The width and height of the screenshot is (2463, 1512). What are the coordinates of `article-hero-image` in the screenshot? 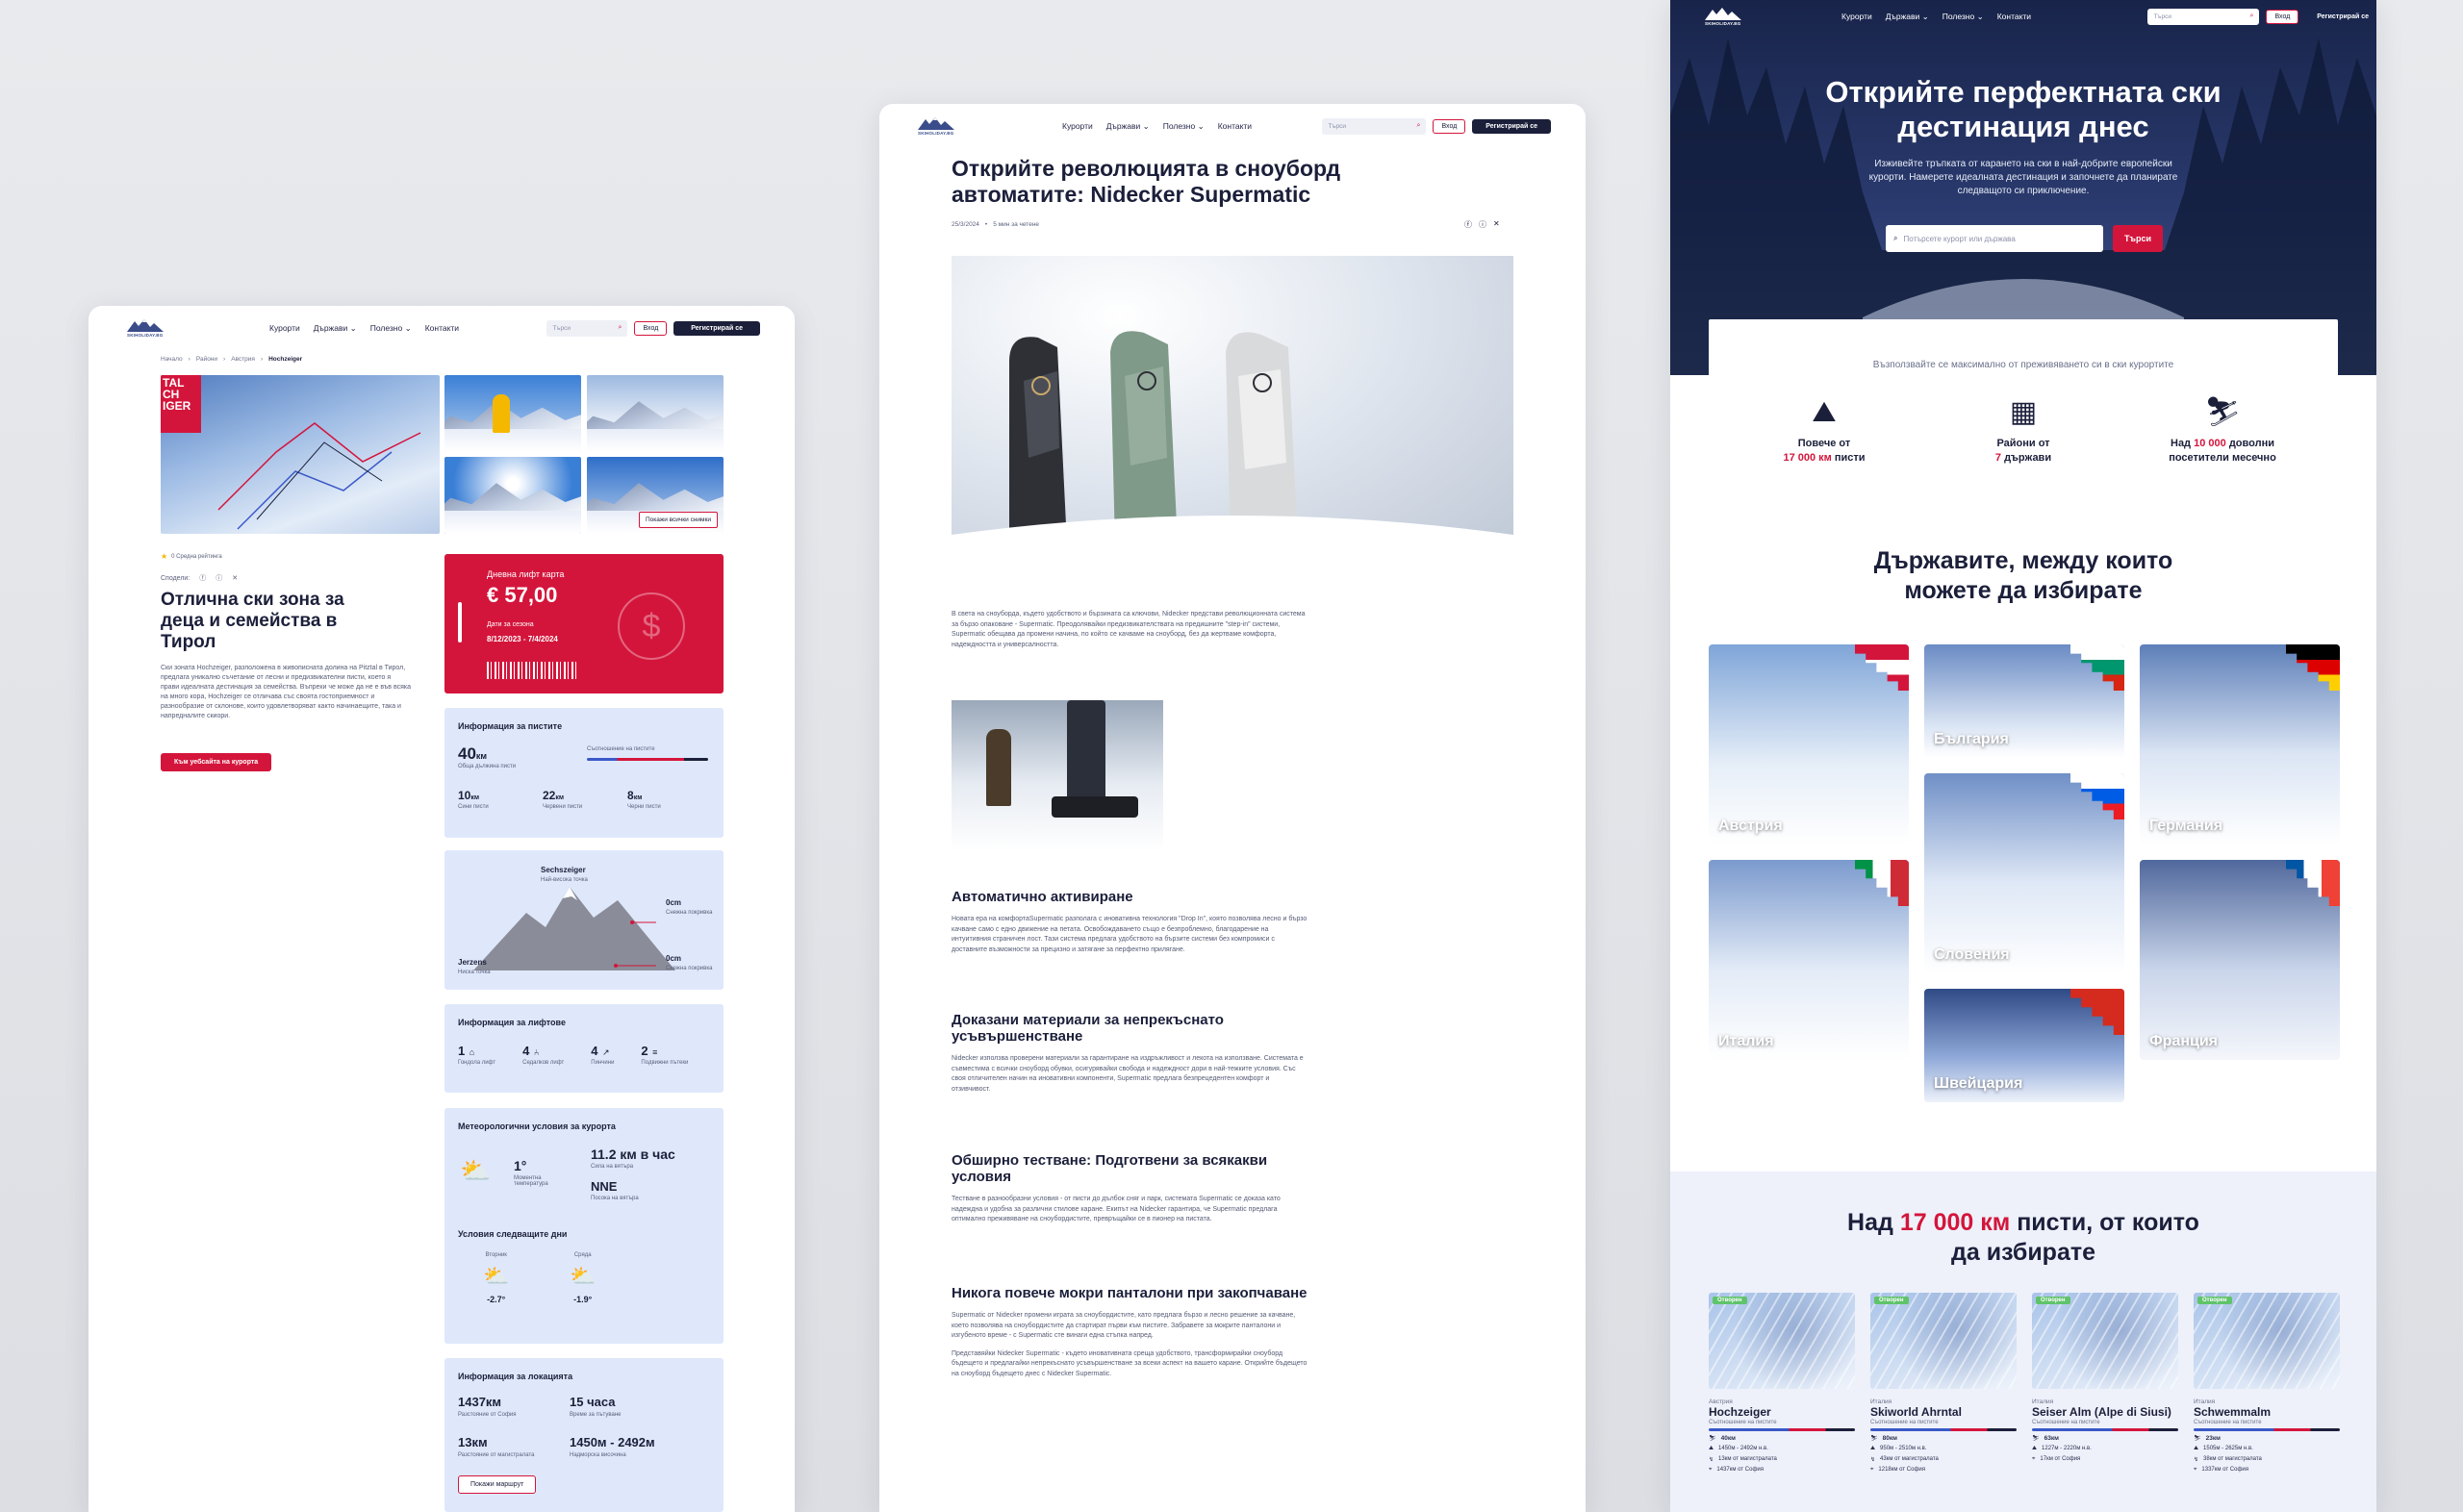 It's located at (1232, 406).